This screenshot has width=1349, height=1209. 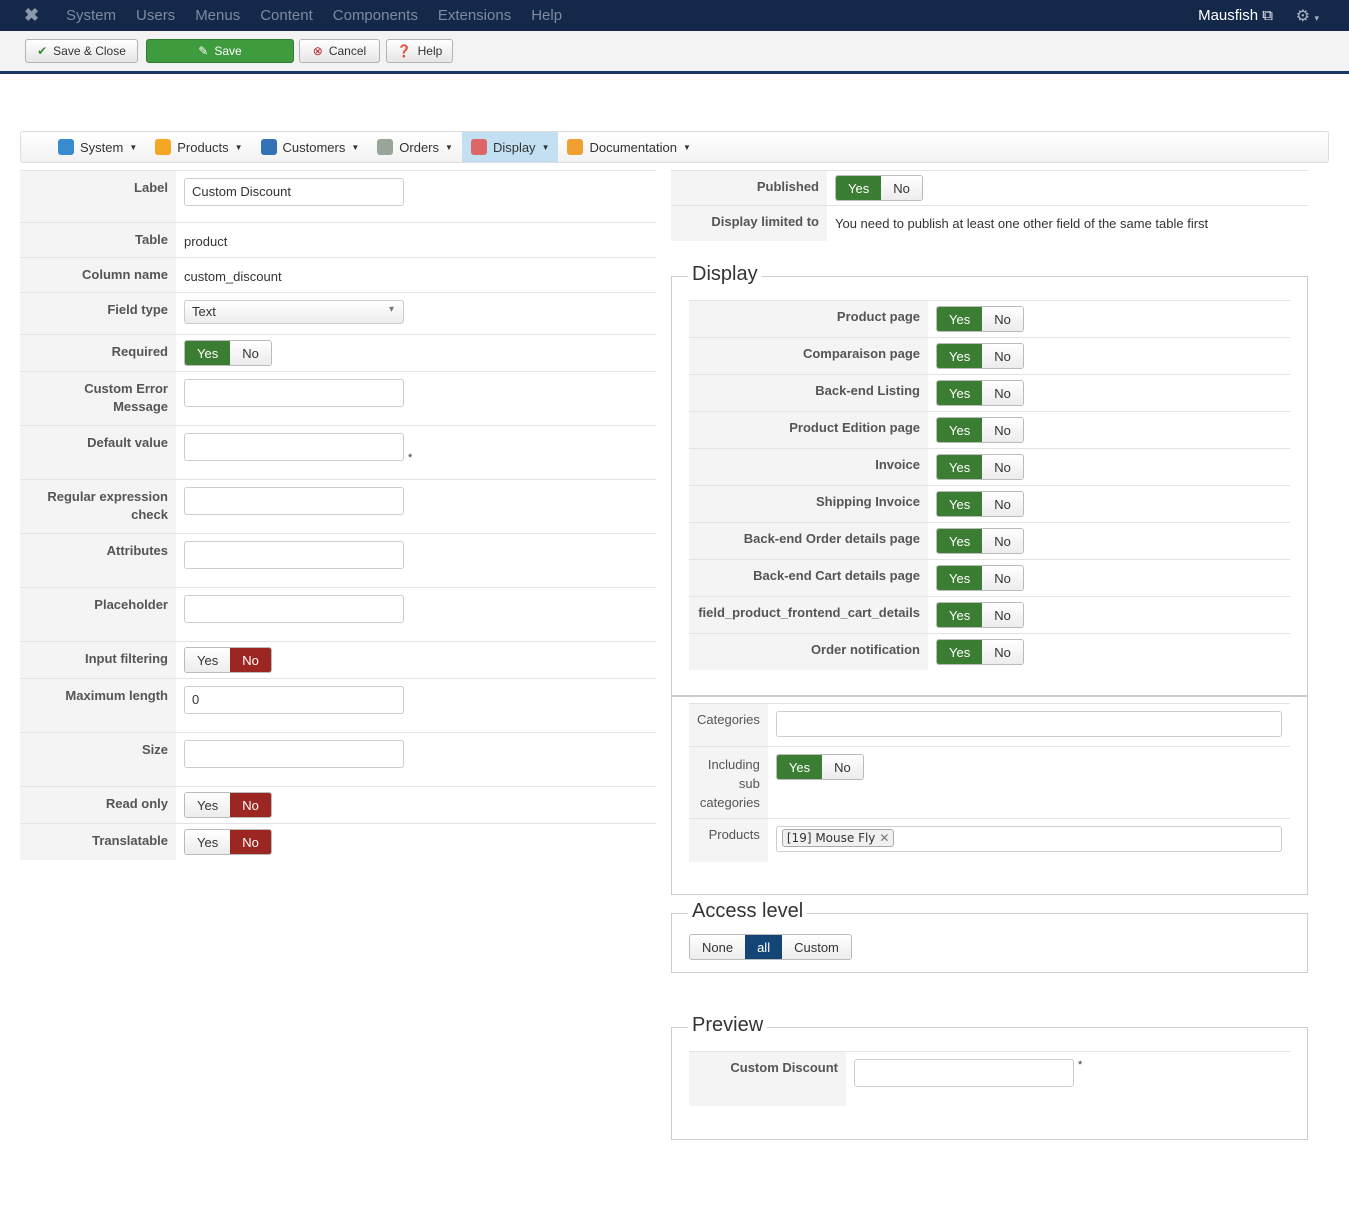 I want to click on invoice-toggle: Yes No, so click(x=980, y=467).